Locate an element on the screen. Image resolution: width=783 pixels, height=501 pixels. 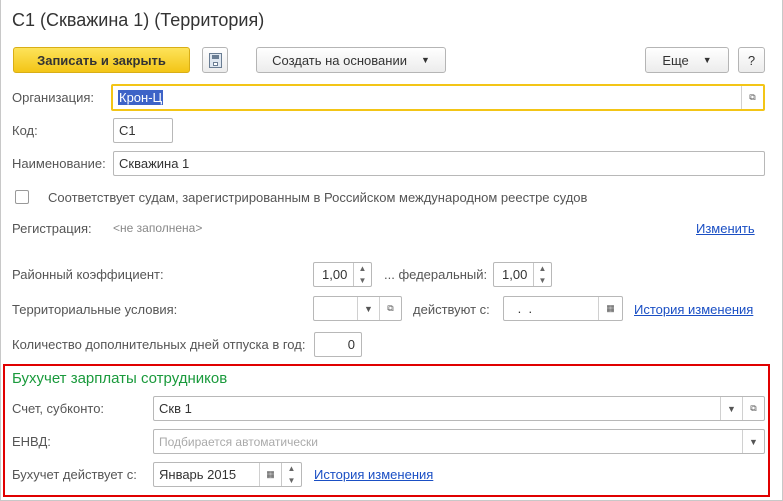
reg-value: <не заполнена> is located at coordinates (158, 228).